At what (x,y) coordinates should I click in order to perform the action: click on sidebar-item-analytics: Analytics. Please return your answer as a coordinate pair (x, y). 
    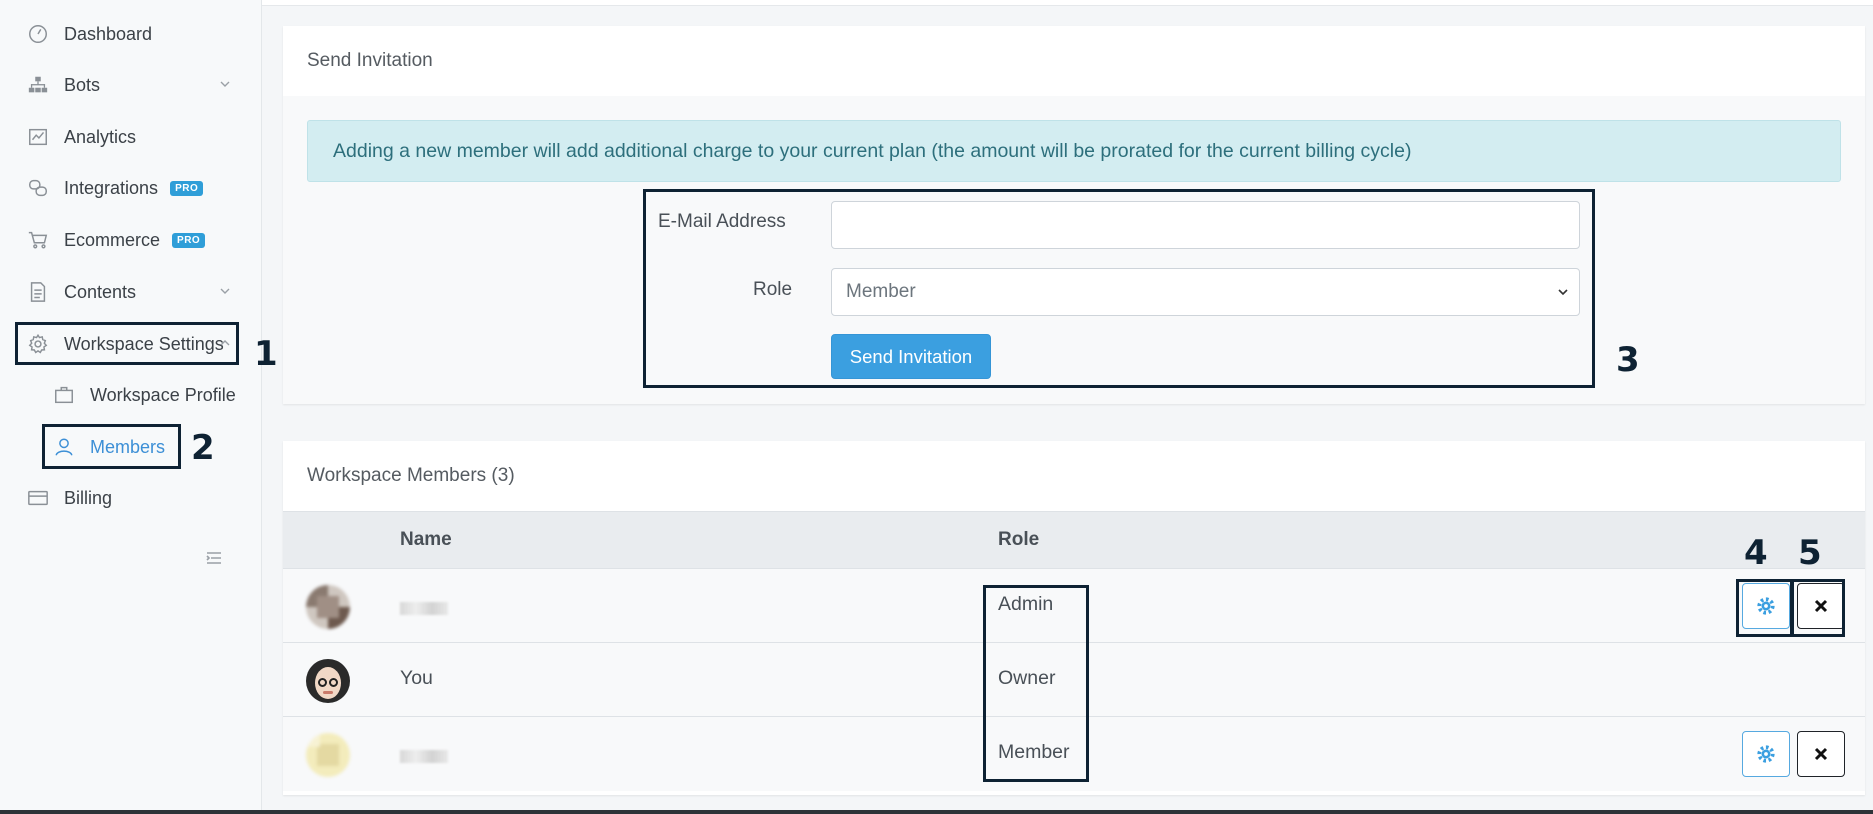
    Looking at the image, I should click on (80, 137).